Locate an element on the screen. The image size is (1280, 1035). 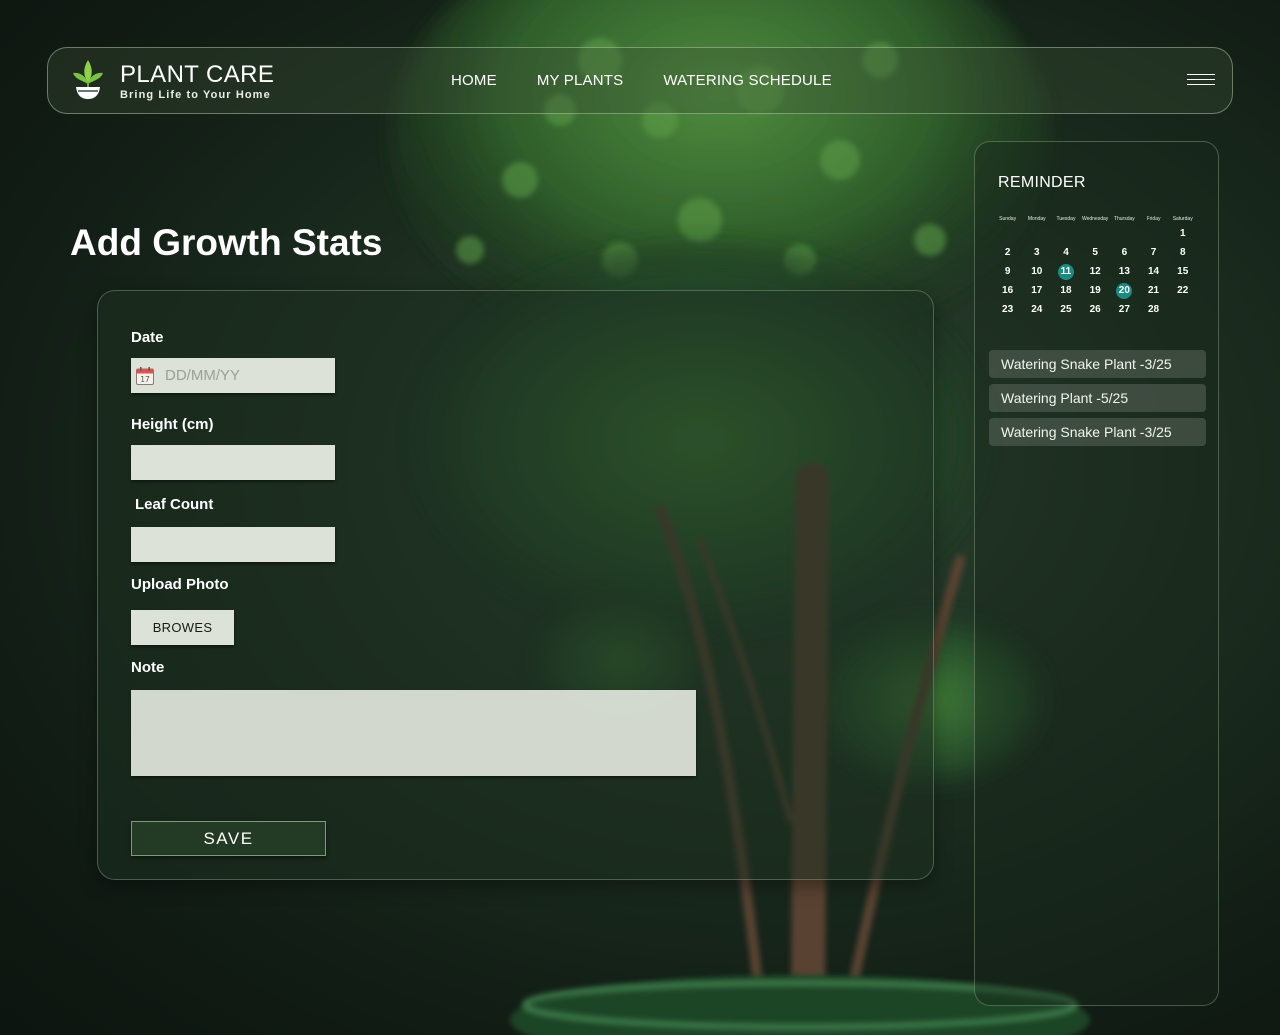
calendar-day-number: 8 is located at coordinates (1182, 252).